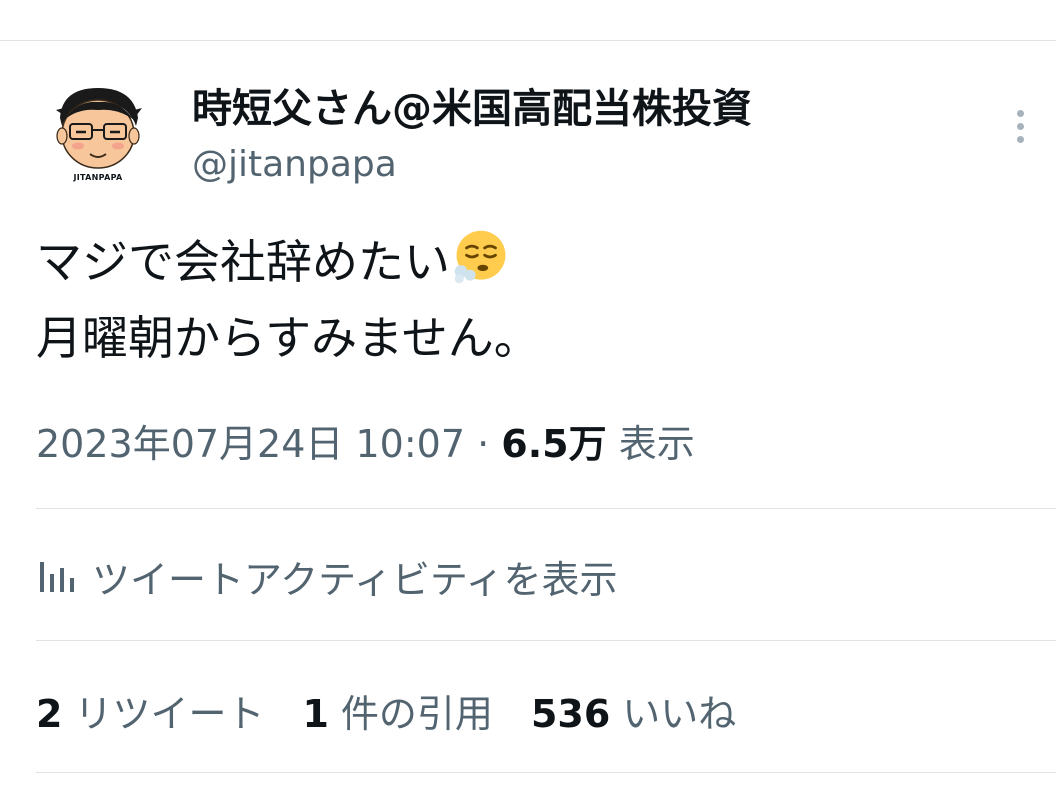 Image resolution: width=1056 pixels, height=804 pixels. I want to click on avatar-illustration, so click(99, 128).